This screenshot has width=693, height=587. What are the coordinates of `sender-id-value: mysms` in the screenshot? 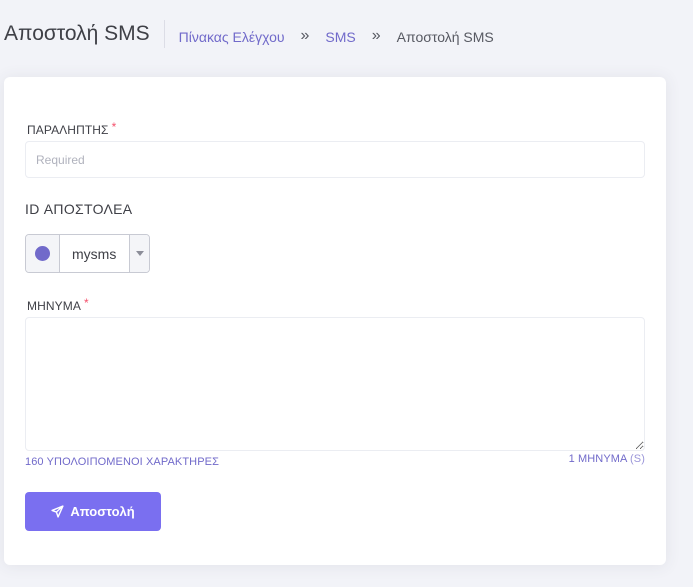 It's located at (94, 253).